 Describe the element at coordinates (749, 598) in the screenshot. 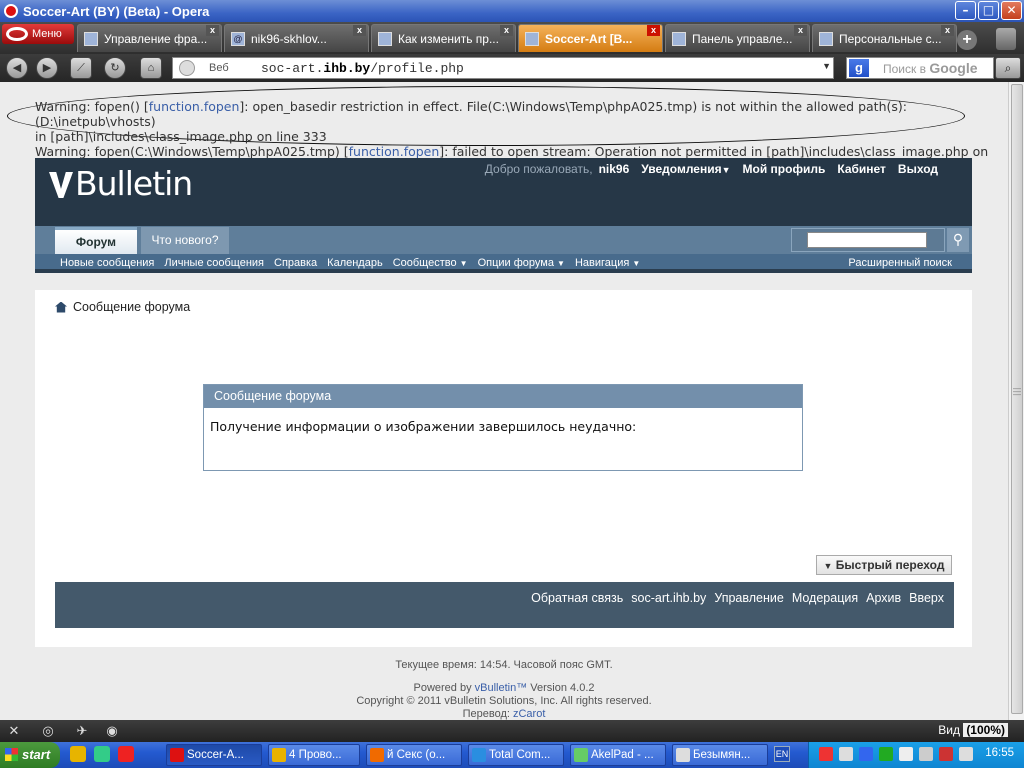

I see `footer-admin-link: Управление` at that location.